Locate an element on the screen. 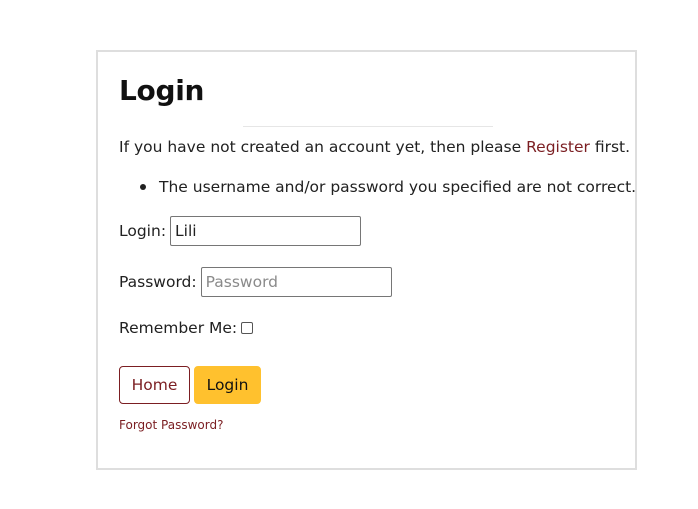 This screenshot has height=509, width=698. login-label: Login: is located at coordinates (143, 231).